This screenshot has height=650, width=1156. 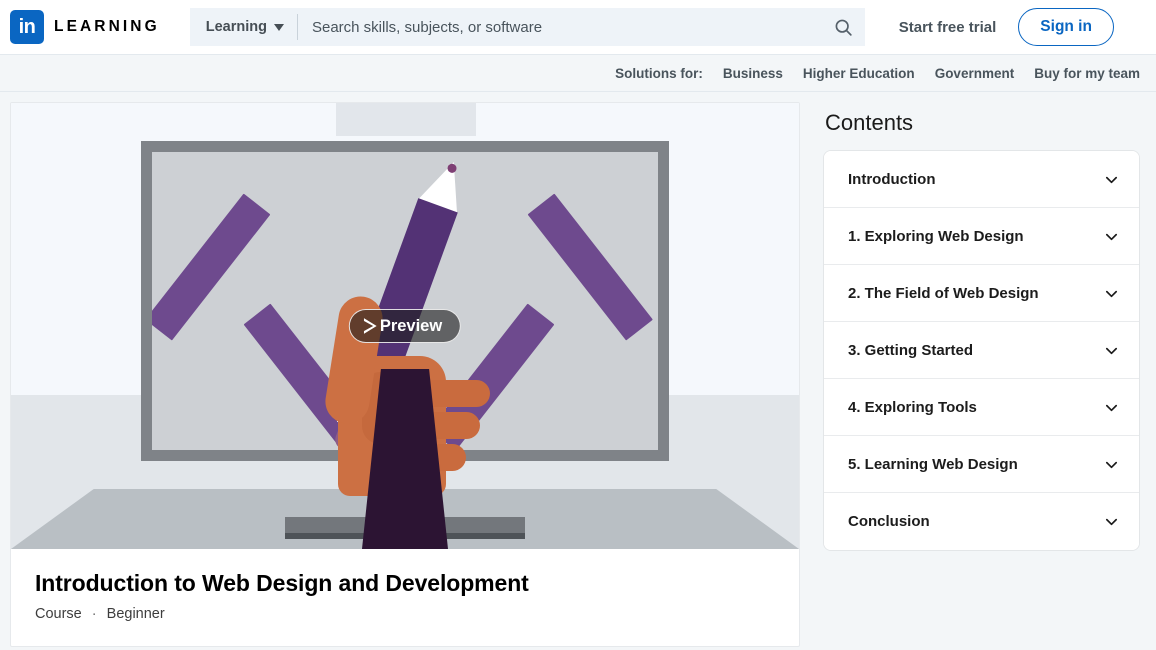 I want to click on course-level-label: Beginner, so click(x=135, y=613).